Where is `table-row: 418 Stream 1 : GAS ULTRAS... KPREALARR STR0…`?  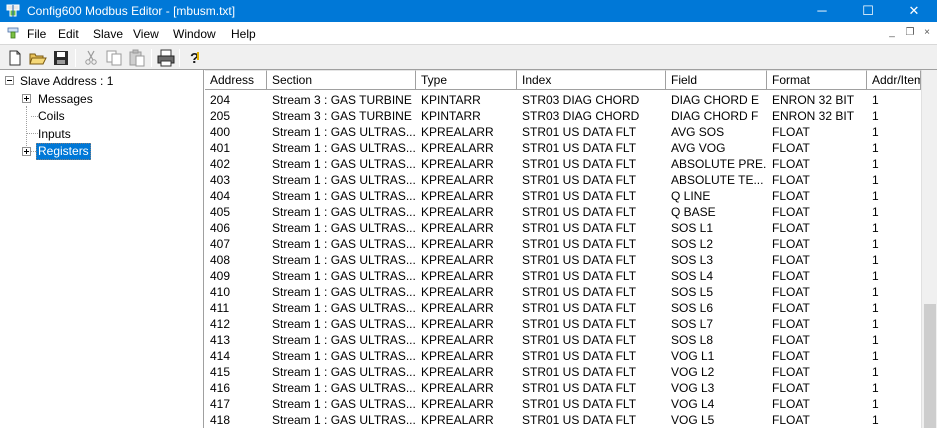 table-row: 418 Stream 1 : GAS ULTRAS... KPREALARR STR0… is located at coordinates (563, 420).